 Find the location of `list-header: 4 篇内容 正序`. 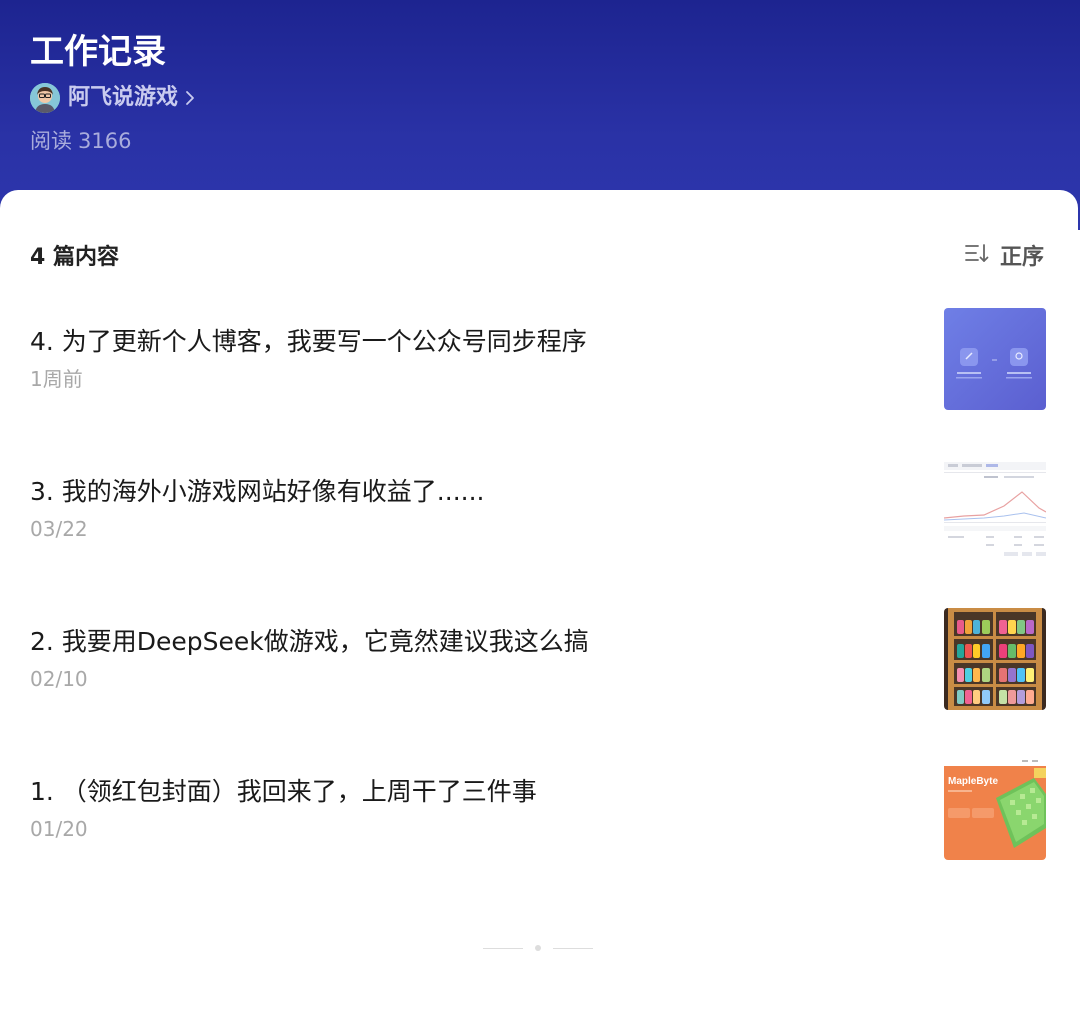

list-header: 4 篇内容 正序 is located at coordinates (537, 255).